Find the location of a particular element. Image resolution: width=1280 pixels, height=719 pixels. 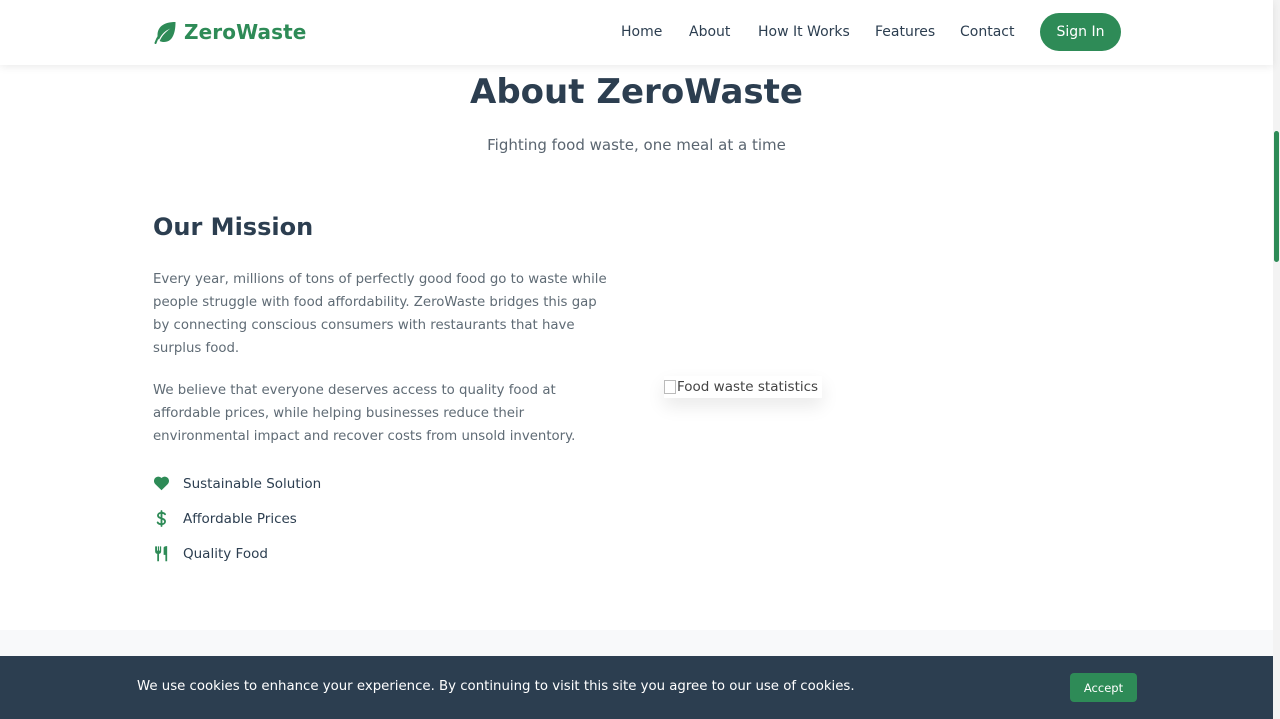

page-subtitle: Fighting food waste, one meal at a time is located at coordinates (636, 145).